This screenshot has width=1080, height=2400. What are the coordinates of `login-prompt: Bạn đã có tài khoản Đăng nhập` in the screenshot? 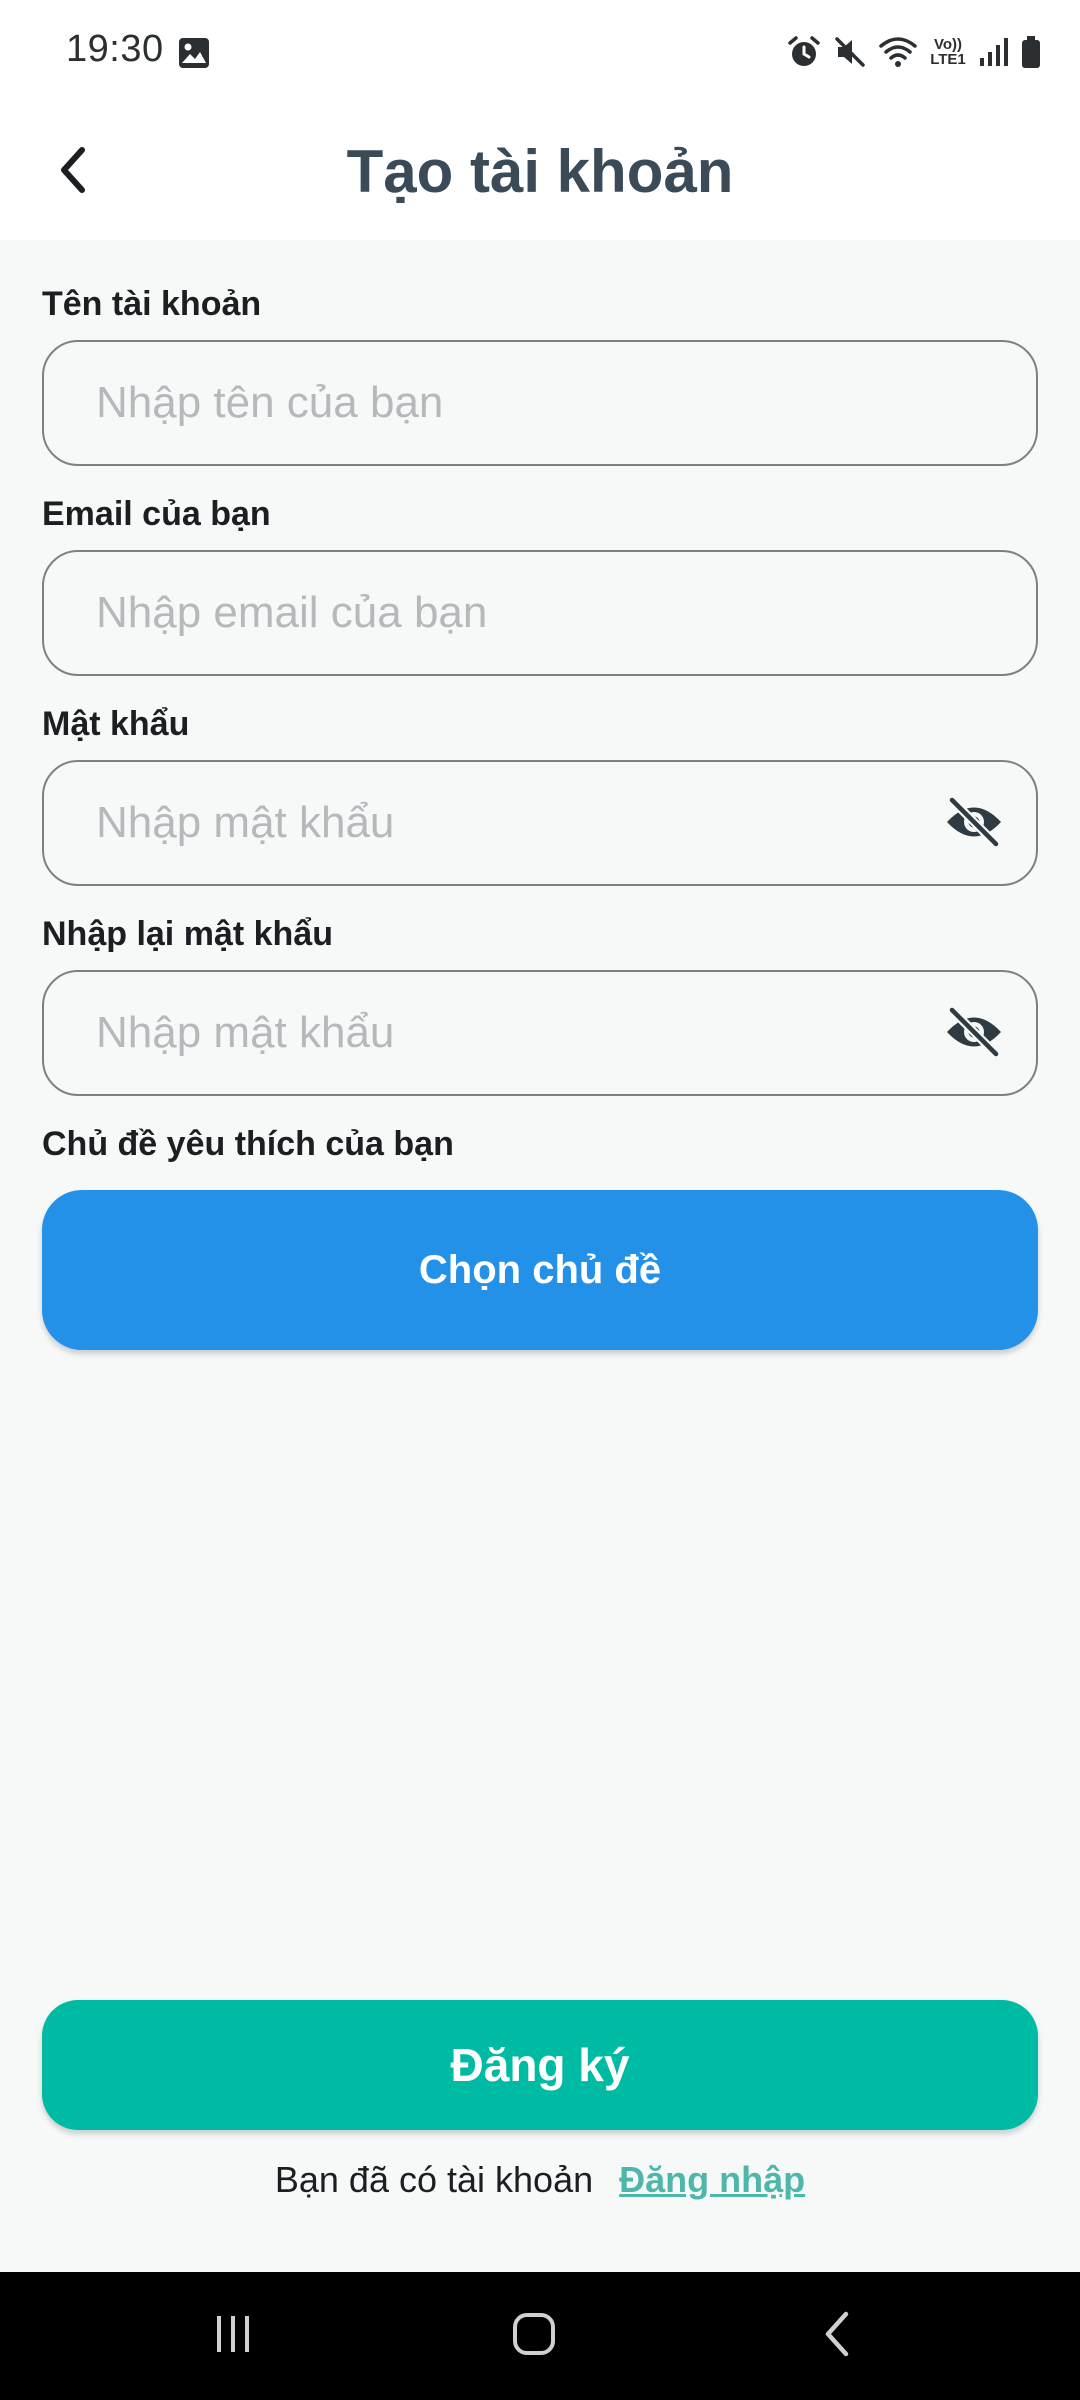 It's located at (540, 2180).